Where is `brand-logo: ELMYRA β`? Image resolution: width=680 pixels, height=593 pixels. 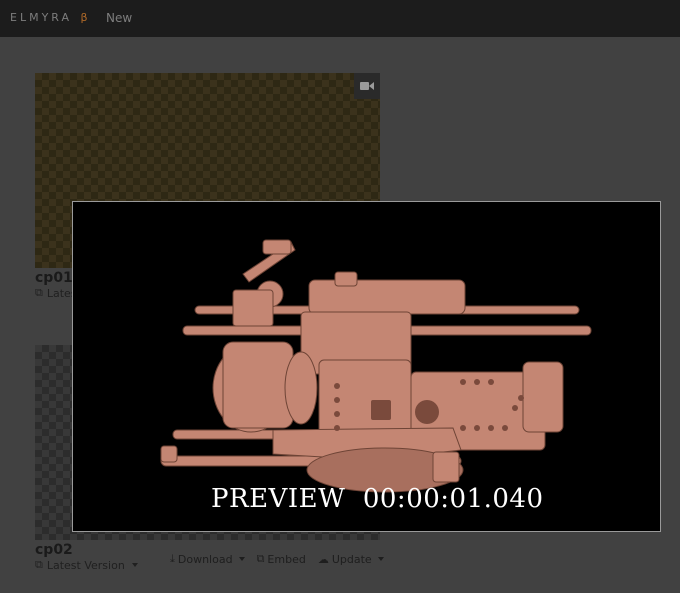 brand-logo: ELMYRA β is located at coordinates (49, 17).